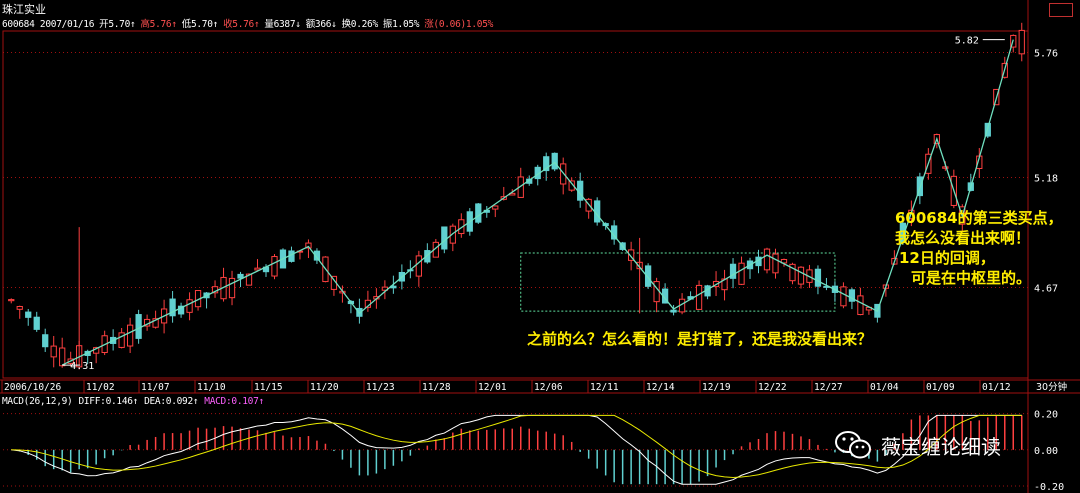 This screenshot has width=1080, height=493. What do you see at coordinates (211, 387) in the screenshot?
I see `date-tick-label: 11/10` at bounding box center [211, 387].